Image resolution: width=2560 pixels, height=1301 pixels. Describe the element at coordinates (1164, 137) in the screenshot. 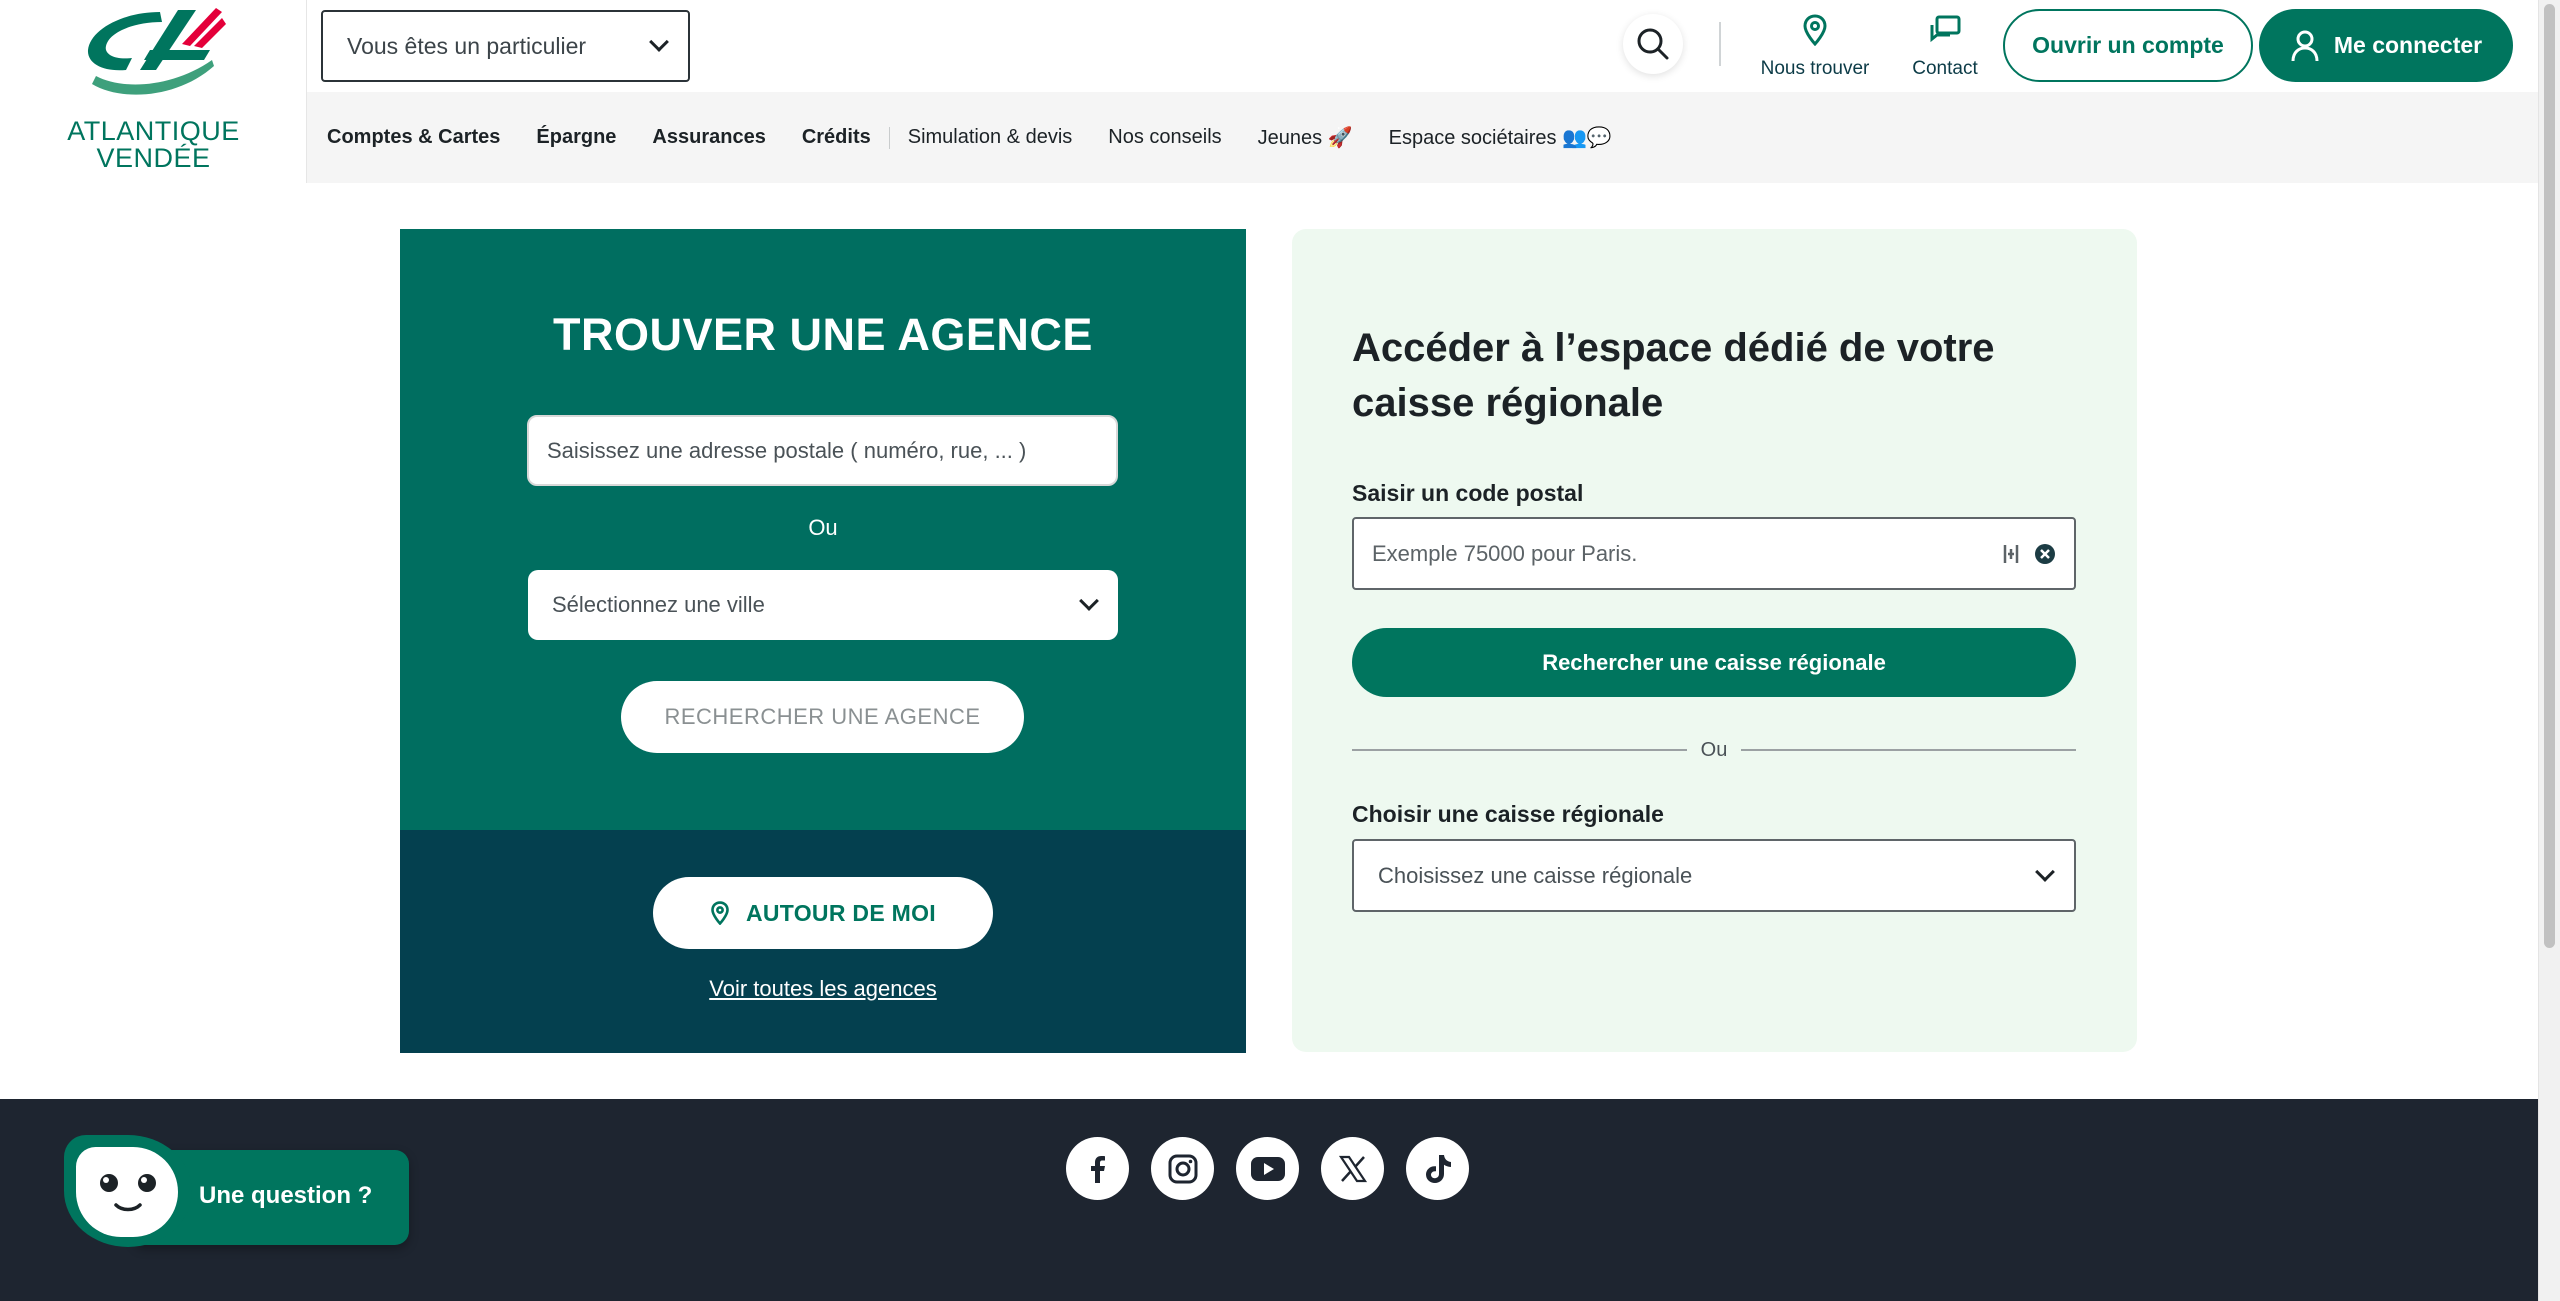

I see `nav-item-nos-conseils: Nos conseils` at that location.